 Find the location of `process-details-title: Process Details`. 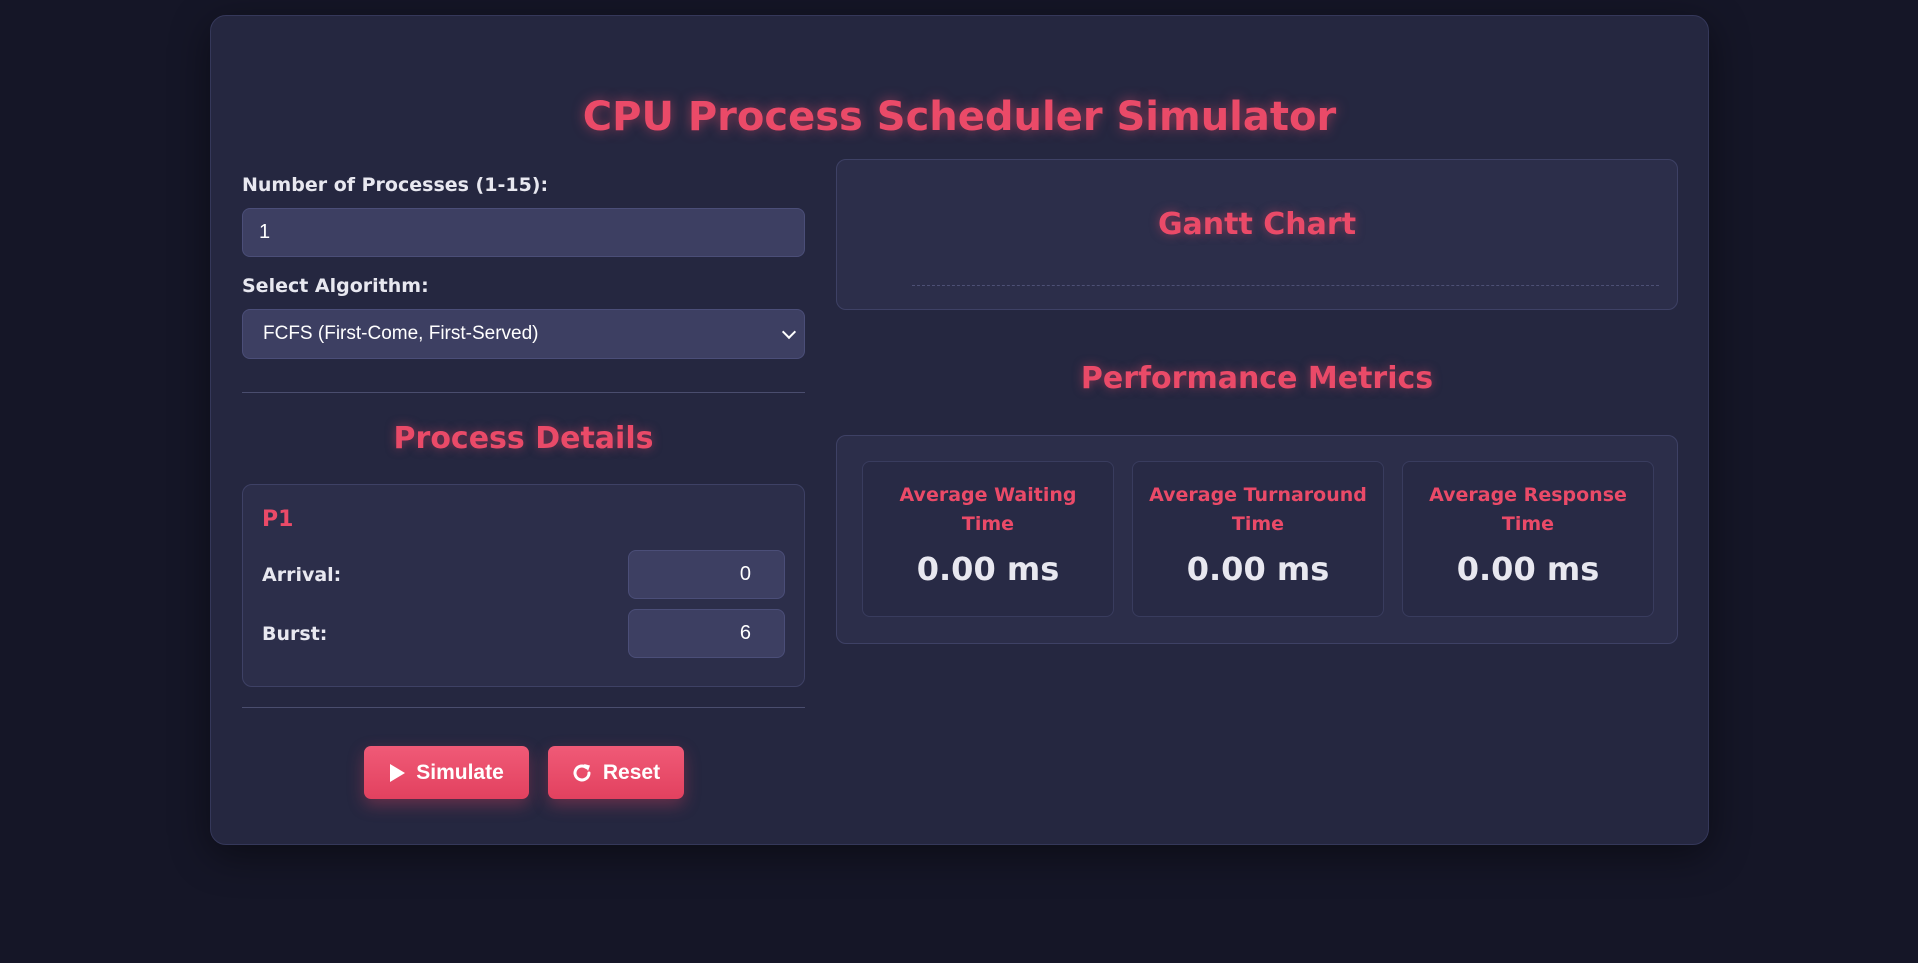

process-details-title: Process Details is located at coordinates (523, 438).